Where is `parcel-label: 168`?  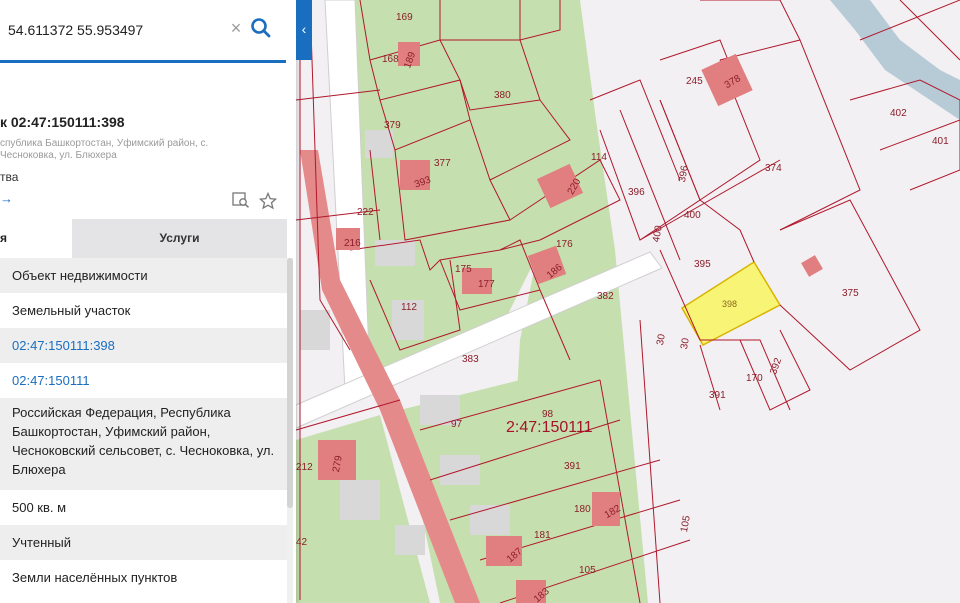
parcel-label: 168 is located at coordinates (390, 59).